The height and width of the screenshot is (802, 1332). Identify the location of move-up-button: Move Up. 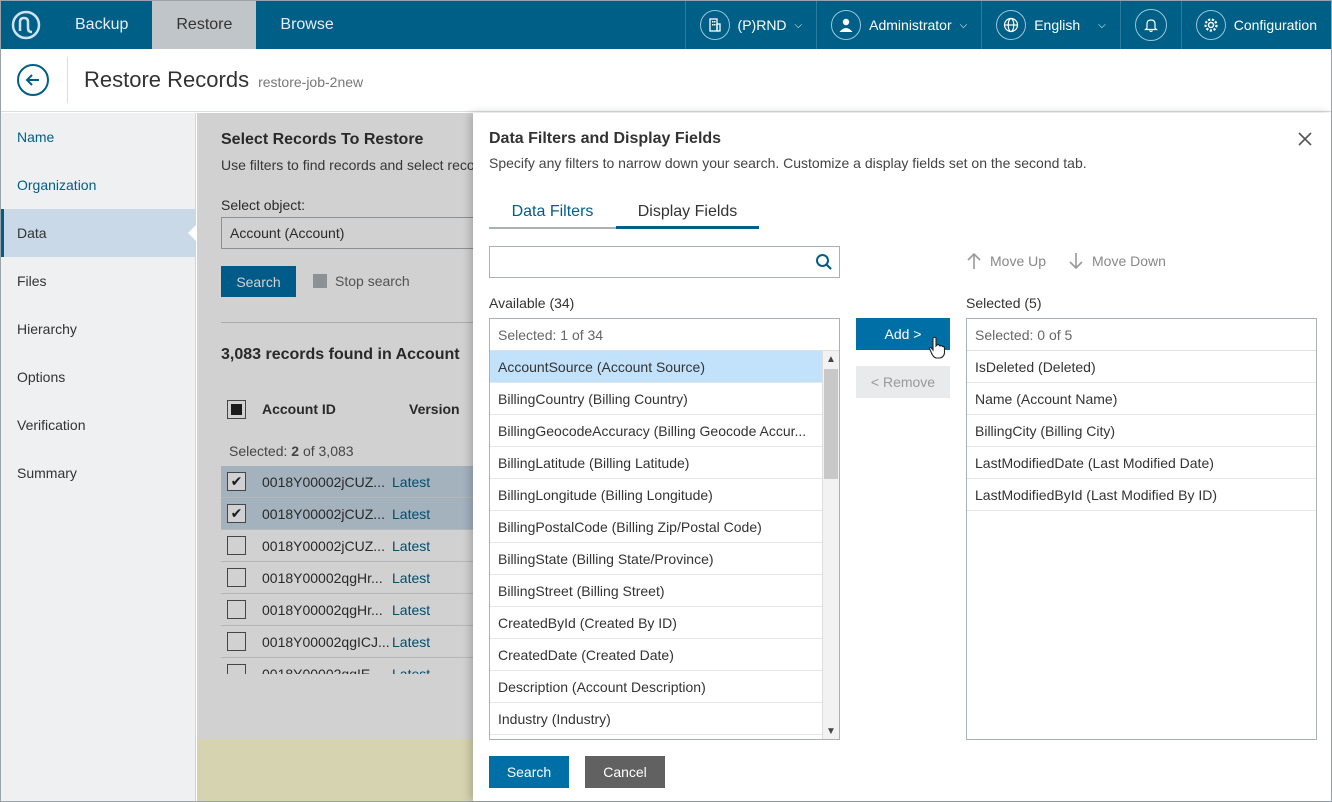
(1006, 261).